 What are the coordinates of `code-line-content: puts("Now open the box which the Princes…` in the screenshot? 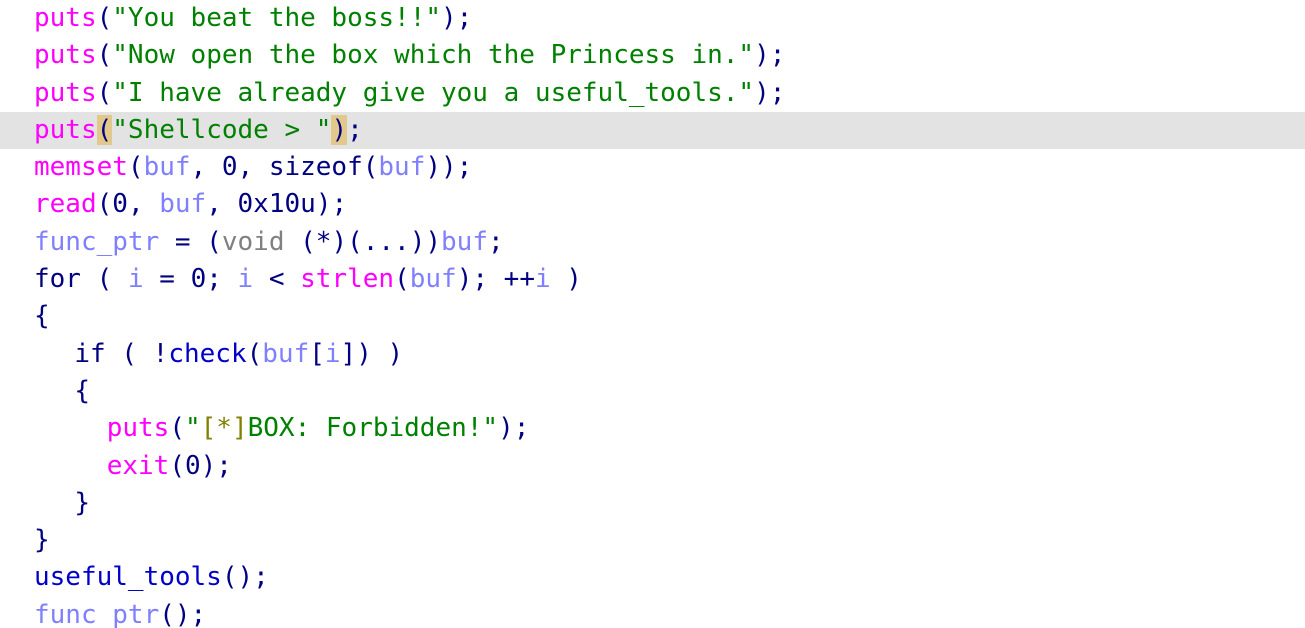 It's located at (409, 55).